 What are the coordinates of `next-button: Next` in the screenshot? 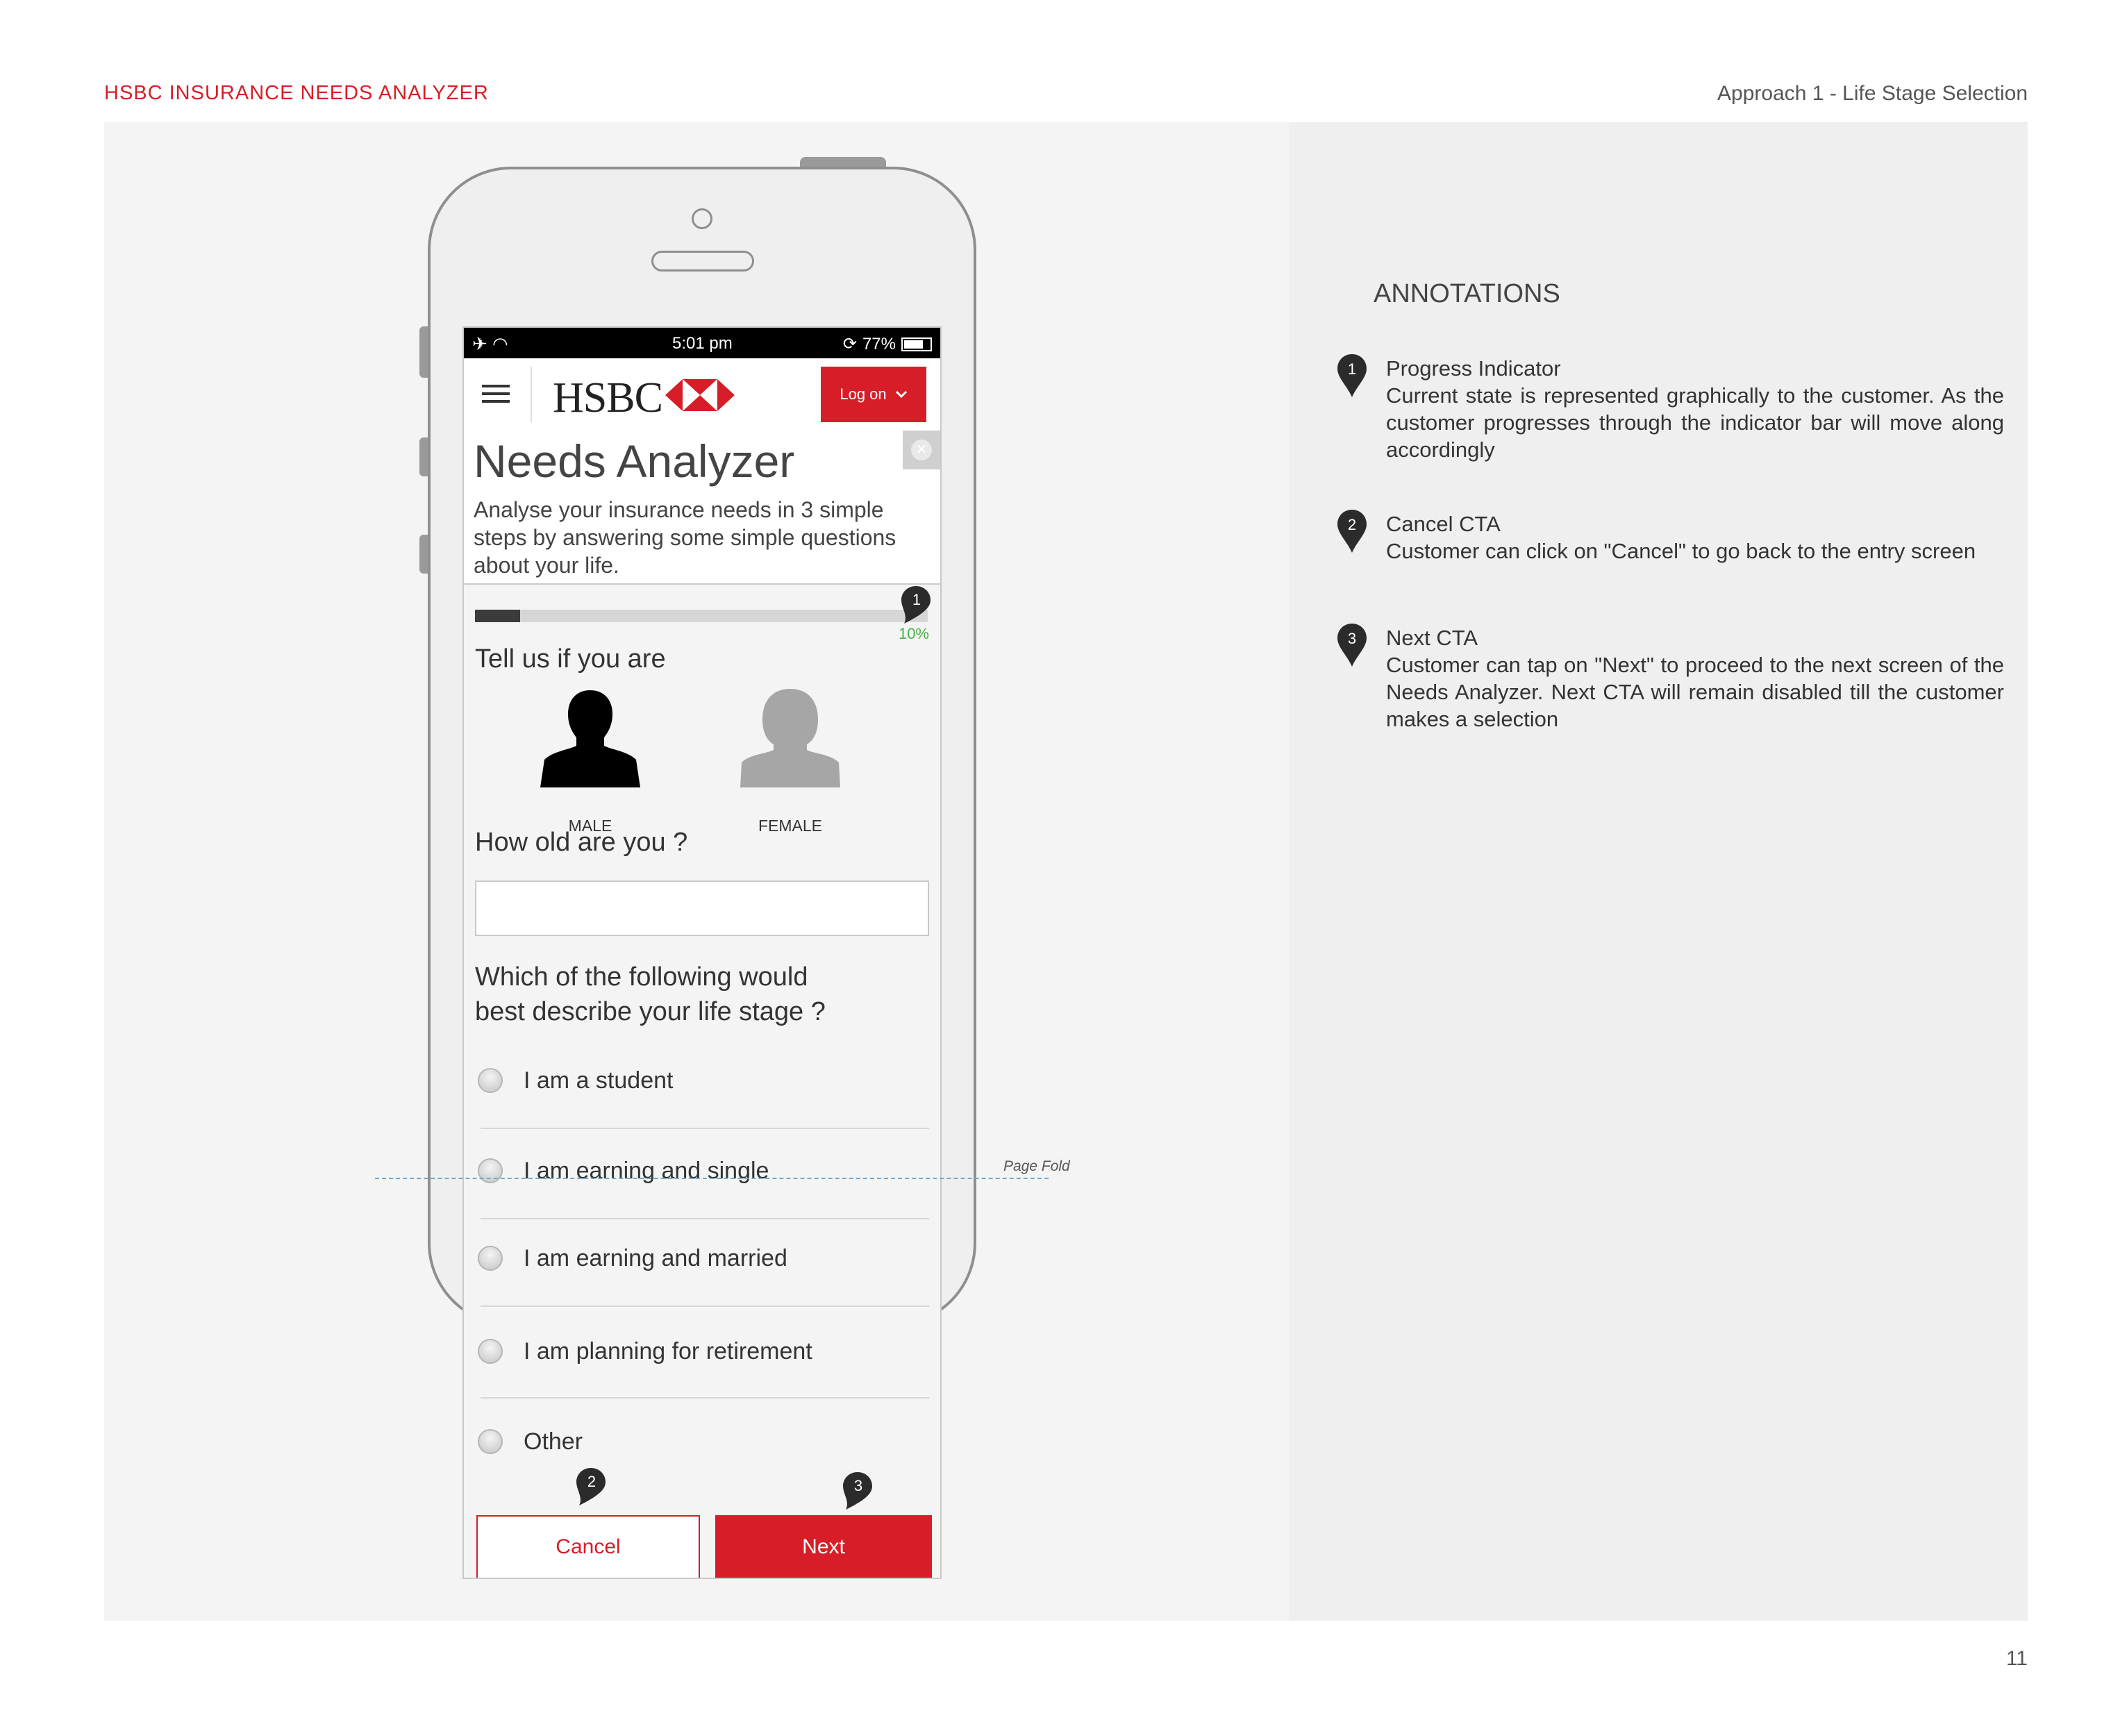 It's located at (823, 1546).